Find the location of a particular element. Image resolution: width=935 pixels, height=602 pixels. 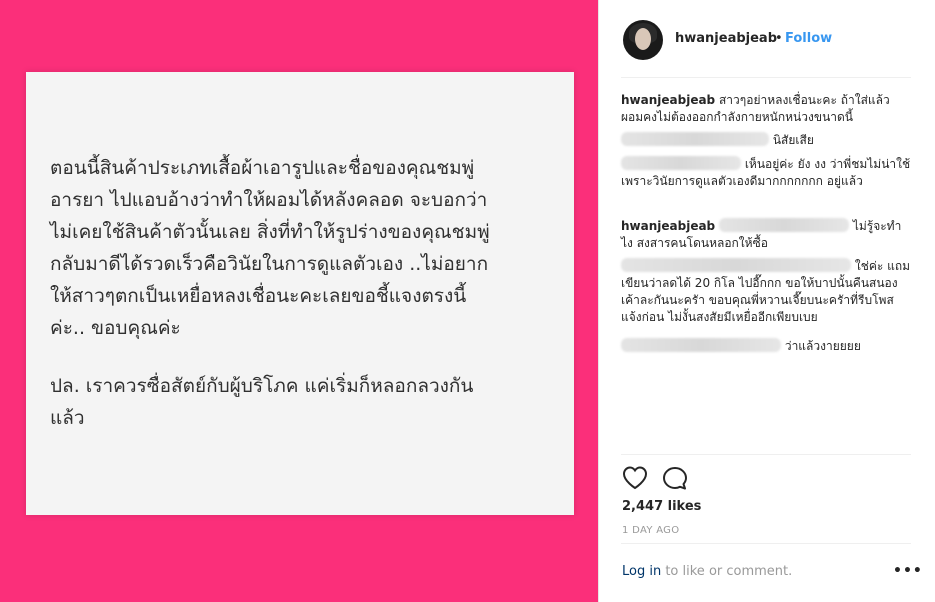

login-prompt: Log in to like or comment. is located at coordinates (707, 571).